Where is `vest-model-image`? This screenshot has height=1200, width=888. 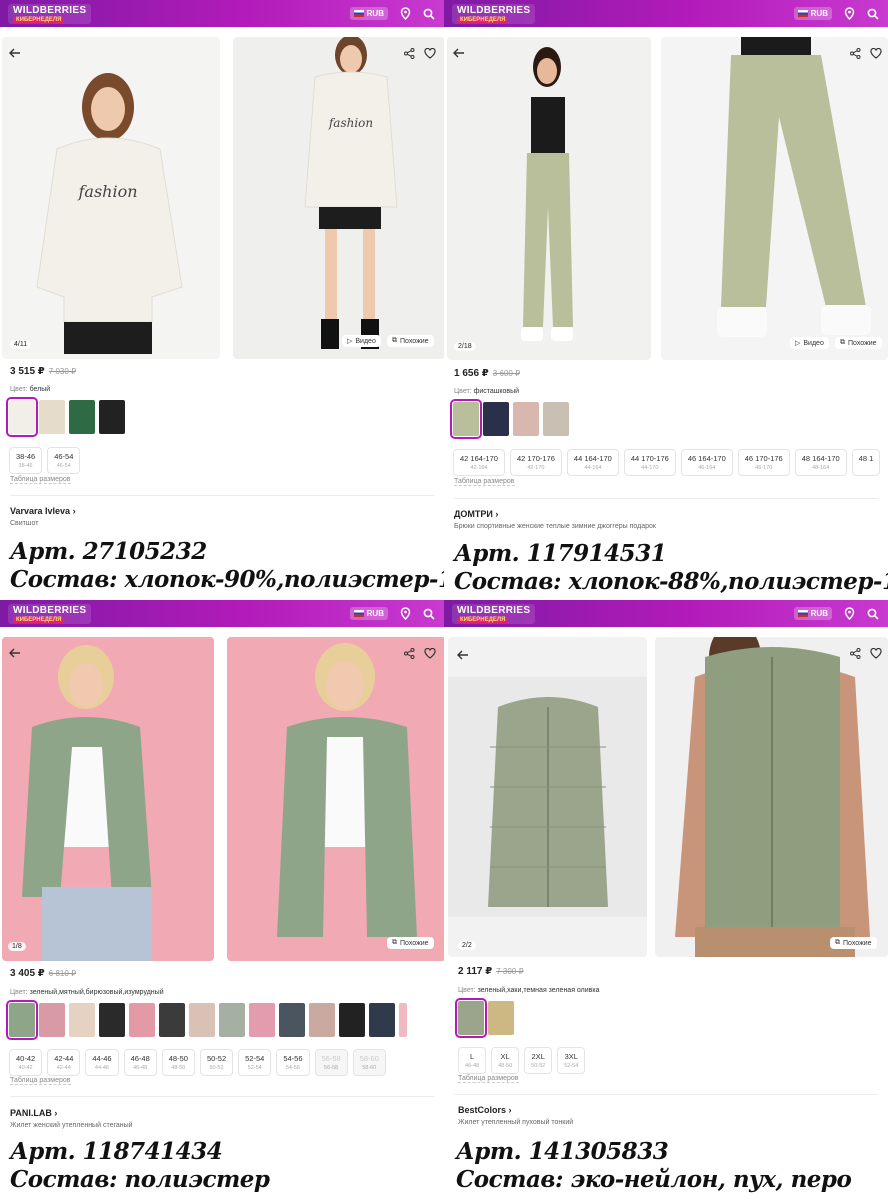 vest-model-image is located at coordinates (772, 797).